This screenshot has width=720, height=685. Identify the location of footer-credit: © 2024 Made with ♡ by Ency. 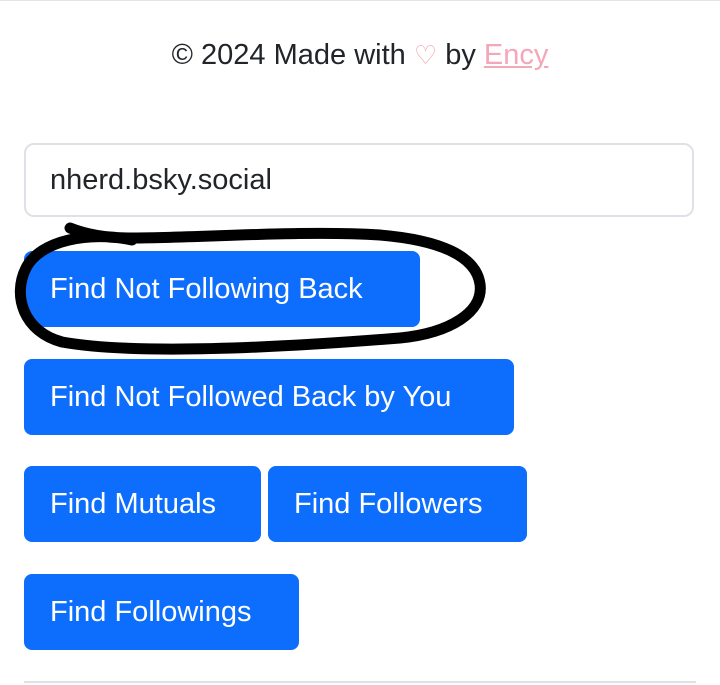
(360, 55).